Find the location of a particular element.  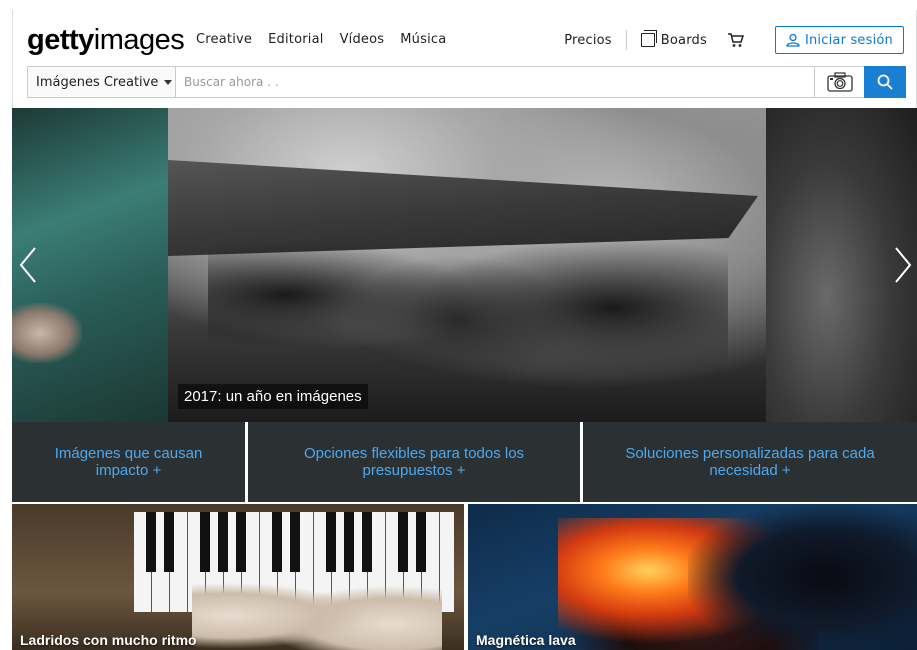

rock-shape is located at coordinates (802, 577).